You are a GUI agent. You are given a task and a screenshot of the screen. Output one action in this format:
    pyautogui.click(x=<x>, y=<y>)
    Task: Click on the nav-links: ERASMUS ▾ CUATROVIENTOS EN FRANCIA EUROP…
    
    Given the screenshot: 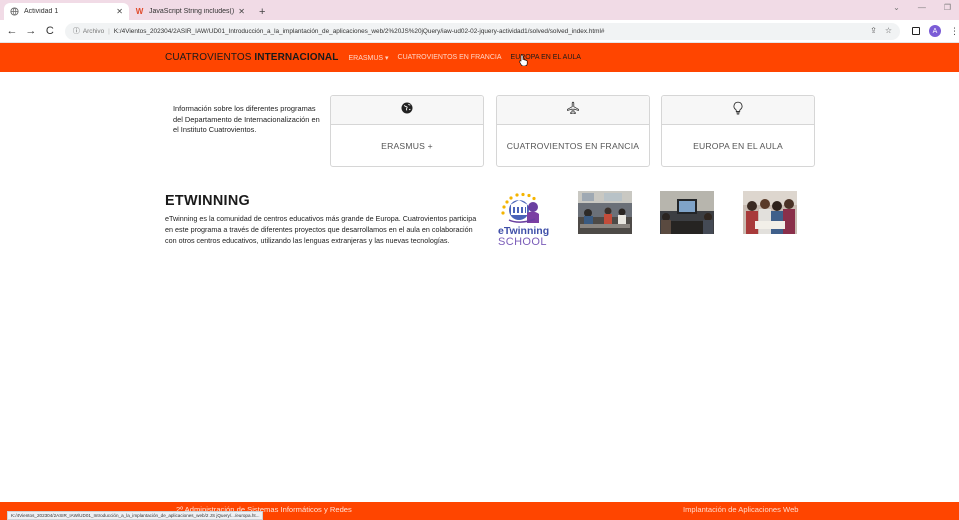 What is the action you would take?
    pyautogui.click(x=464, y=58)
    